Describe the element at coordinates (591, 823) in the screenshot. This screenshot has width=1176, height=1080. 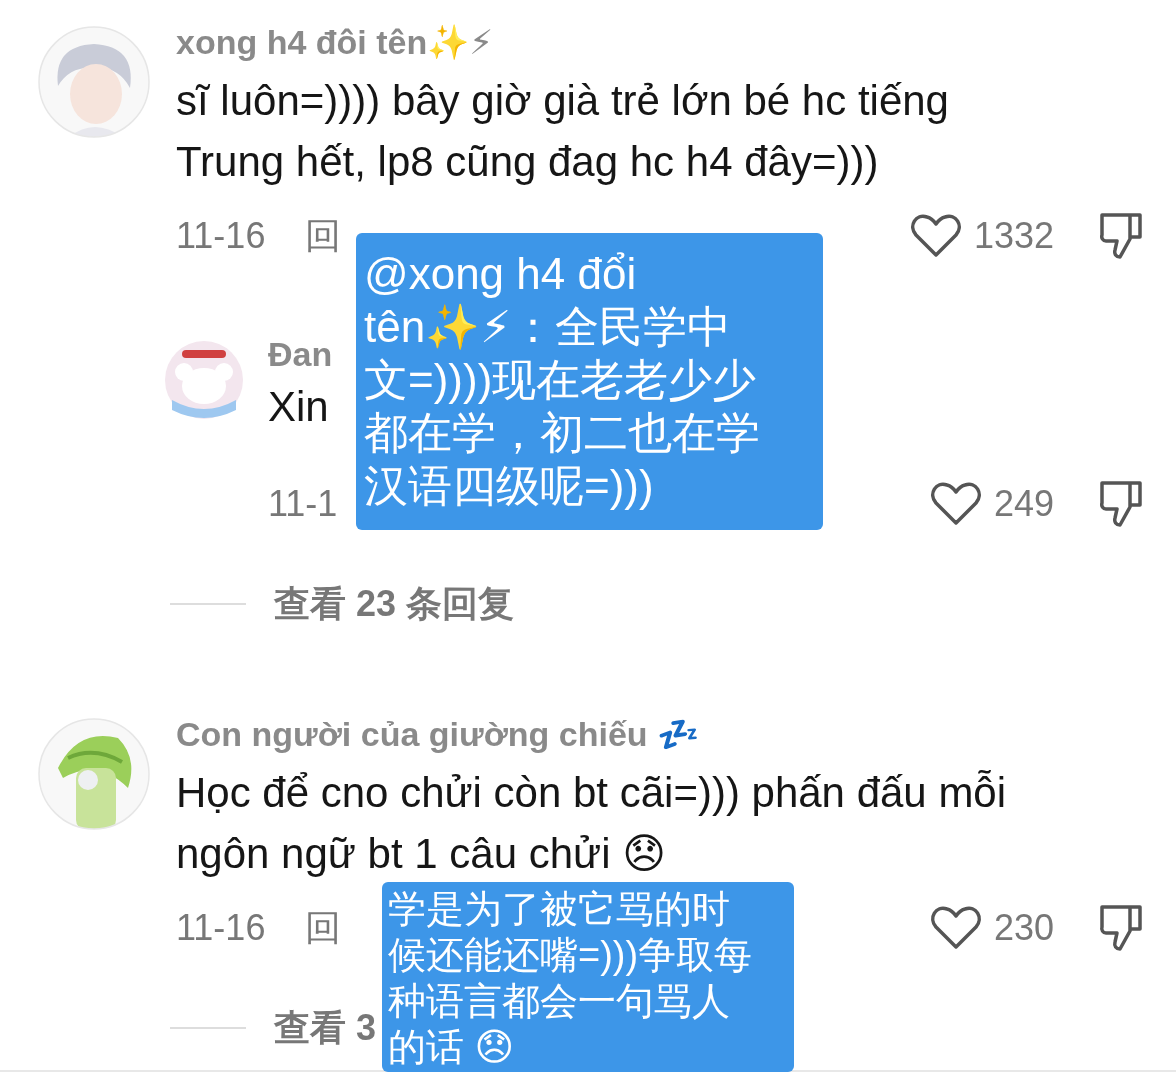
I see `comment-text: Học để cno chửi còn bt cãi=))) phấn đấu mỗi ngôn ngữ bt 1 câu chửi 😞` at that location.